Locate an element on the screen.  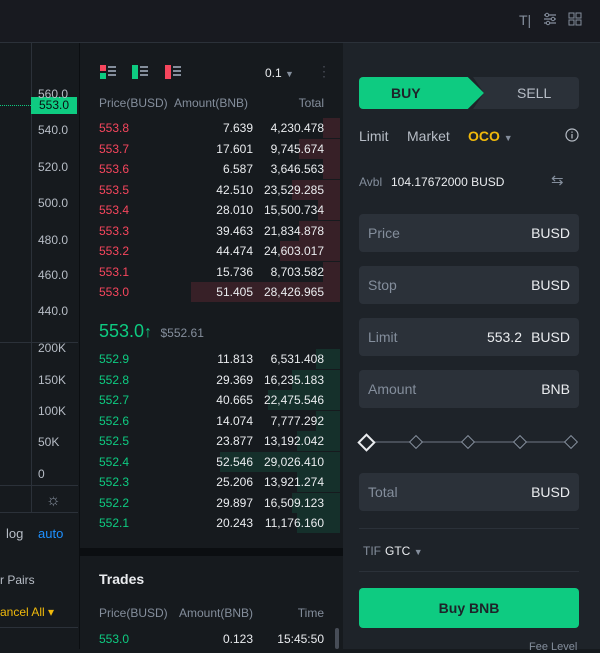
ask-row: 553.5 42.510 23,529.285 is located at coordinates (212, 189).